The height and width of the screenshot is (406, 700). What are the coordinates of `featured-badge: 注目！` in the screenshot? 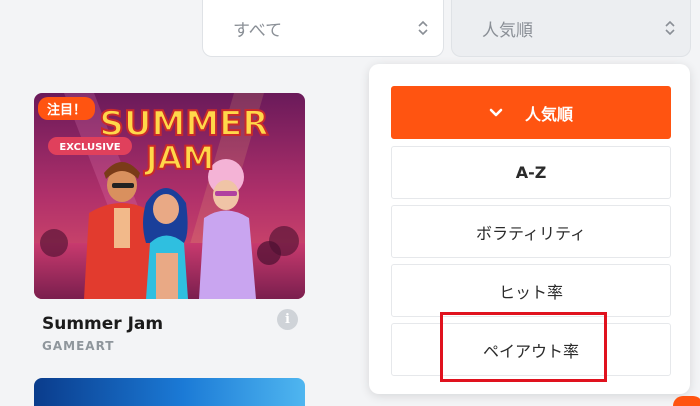 It's located at (67, 108).